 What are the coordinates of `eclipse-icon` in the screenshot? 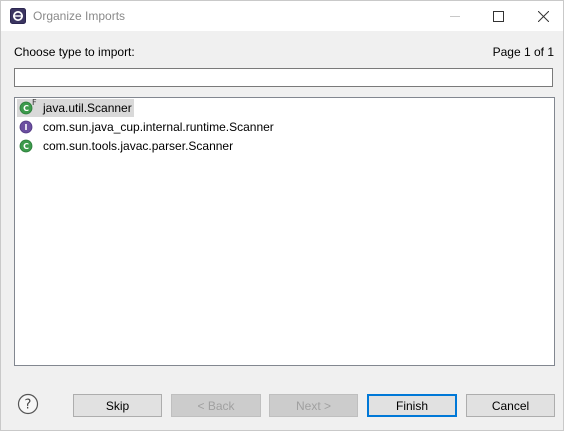 It's located at (18, 16).